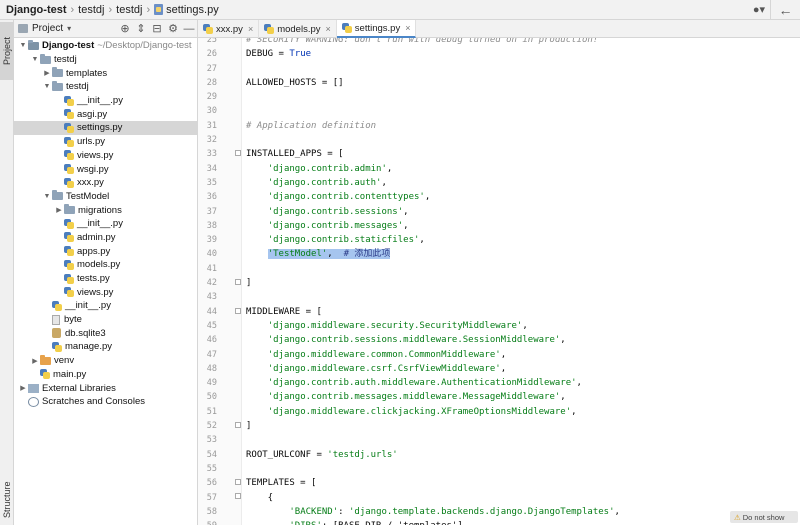  Describe the element at coordinates (105, 210) in the screenshot. I see `tree-node: ▶ migrations` at that location.